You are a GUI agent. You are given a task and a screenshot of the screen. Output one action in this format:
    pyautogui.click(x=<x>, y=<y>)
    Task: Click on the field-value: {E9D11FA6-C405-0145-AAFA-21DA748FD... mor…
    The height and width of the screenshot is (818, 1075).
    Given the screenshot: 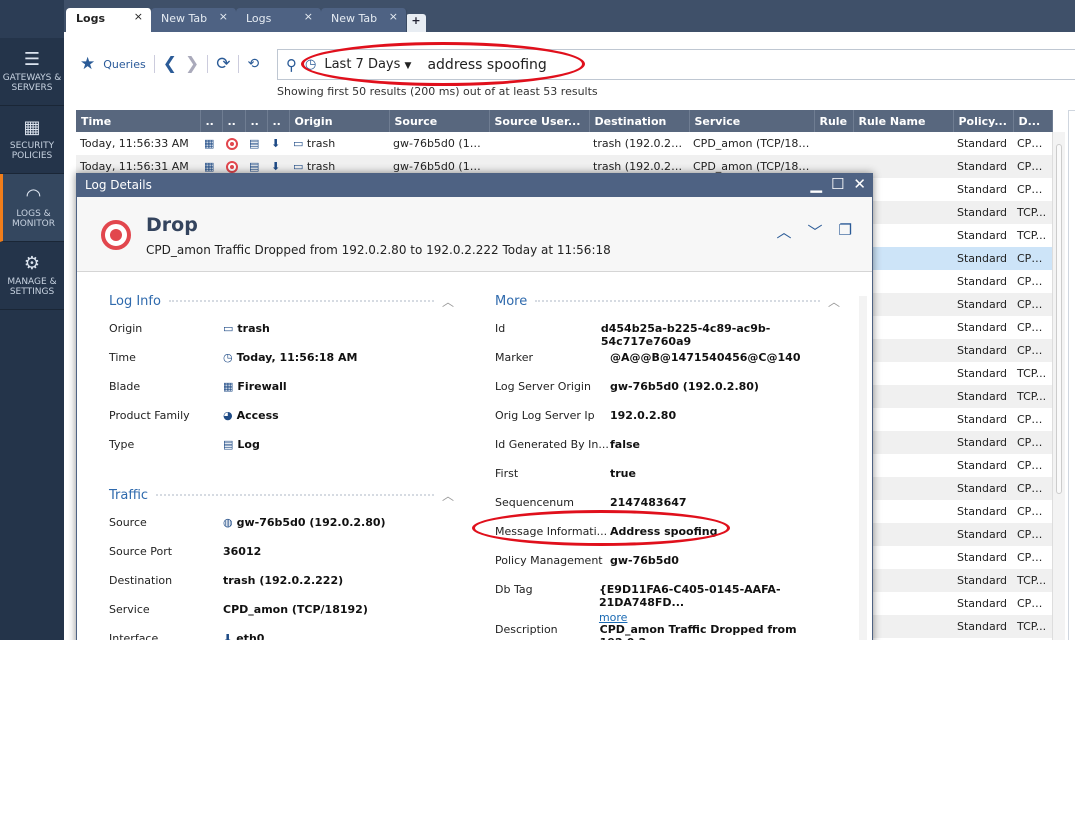 What is the action you would take?
    pyautogui.click(x=719, y=603)
    